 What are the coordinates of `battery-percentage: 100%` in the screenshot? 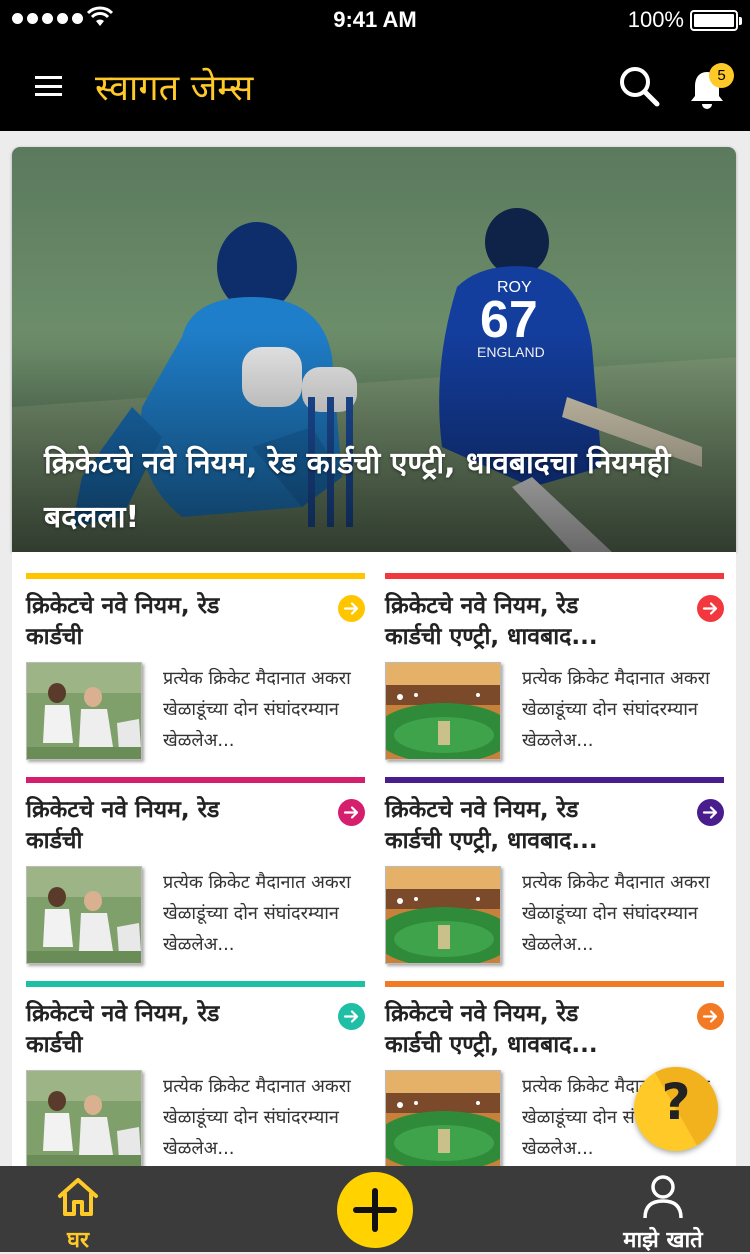 It's located at (655, 19).